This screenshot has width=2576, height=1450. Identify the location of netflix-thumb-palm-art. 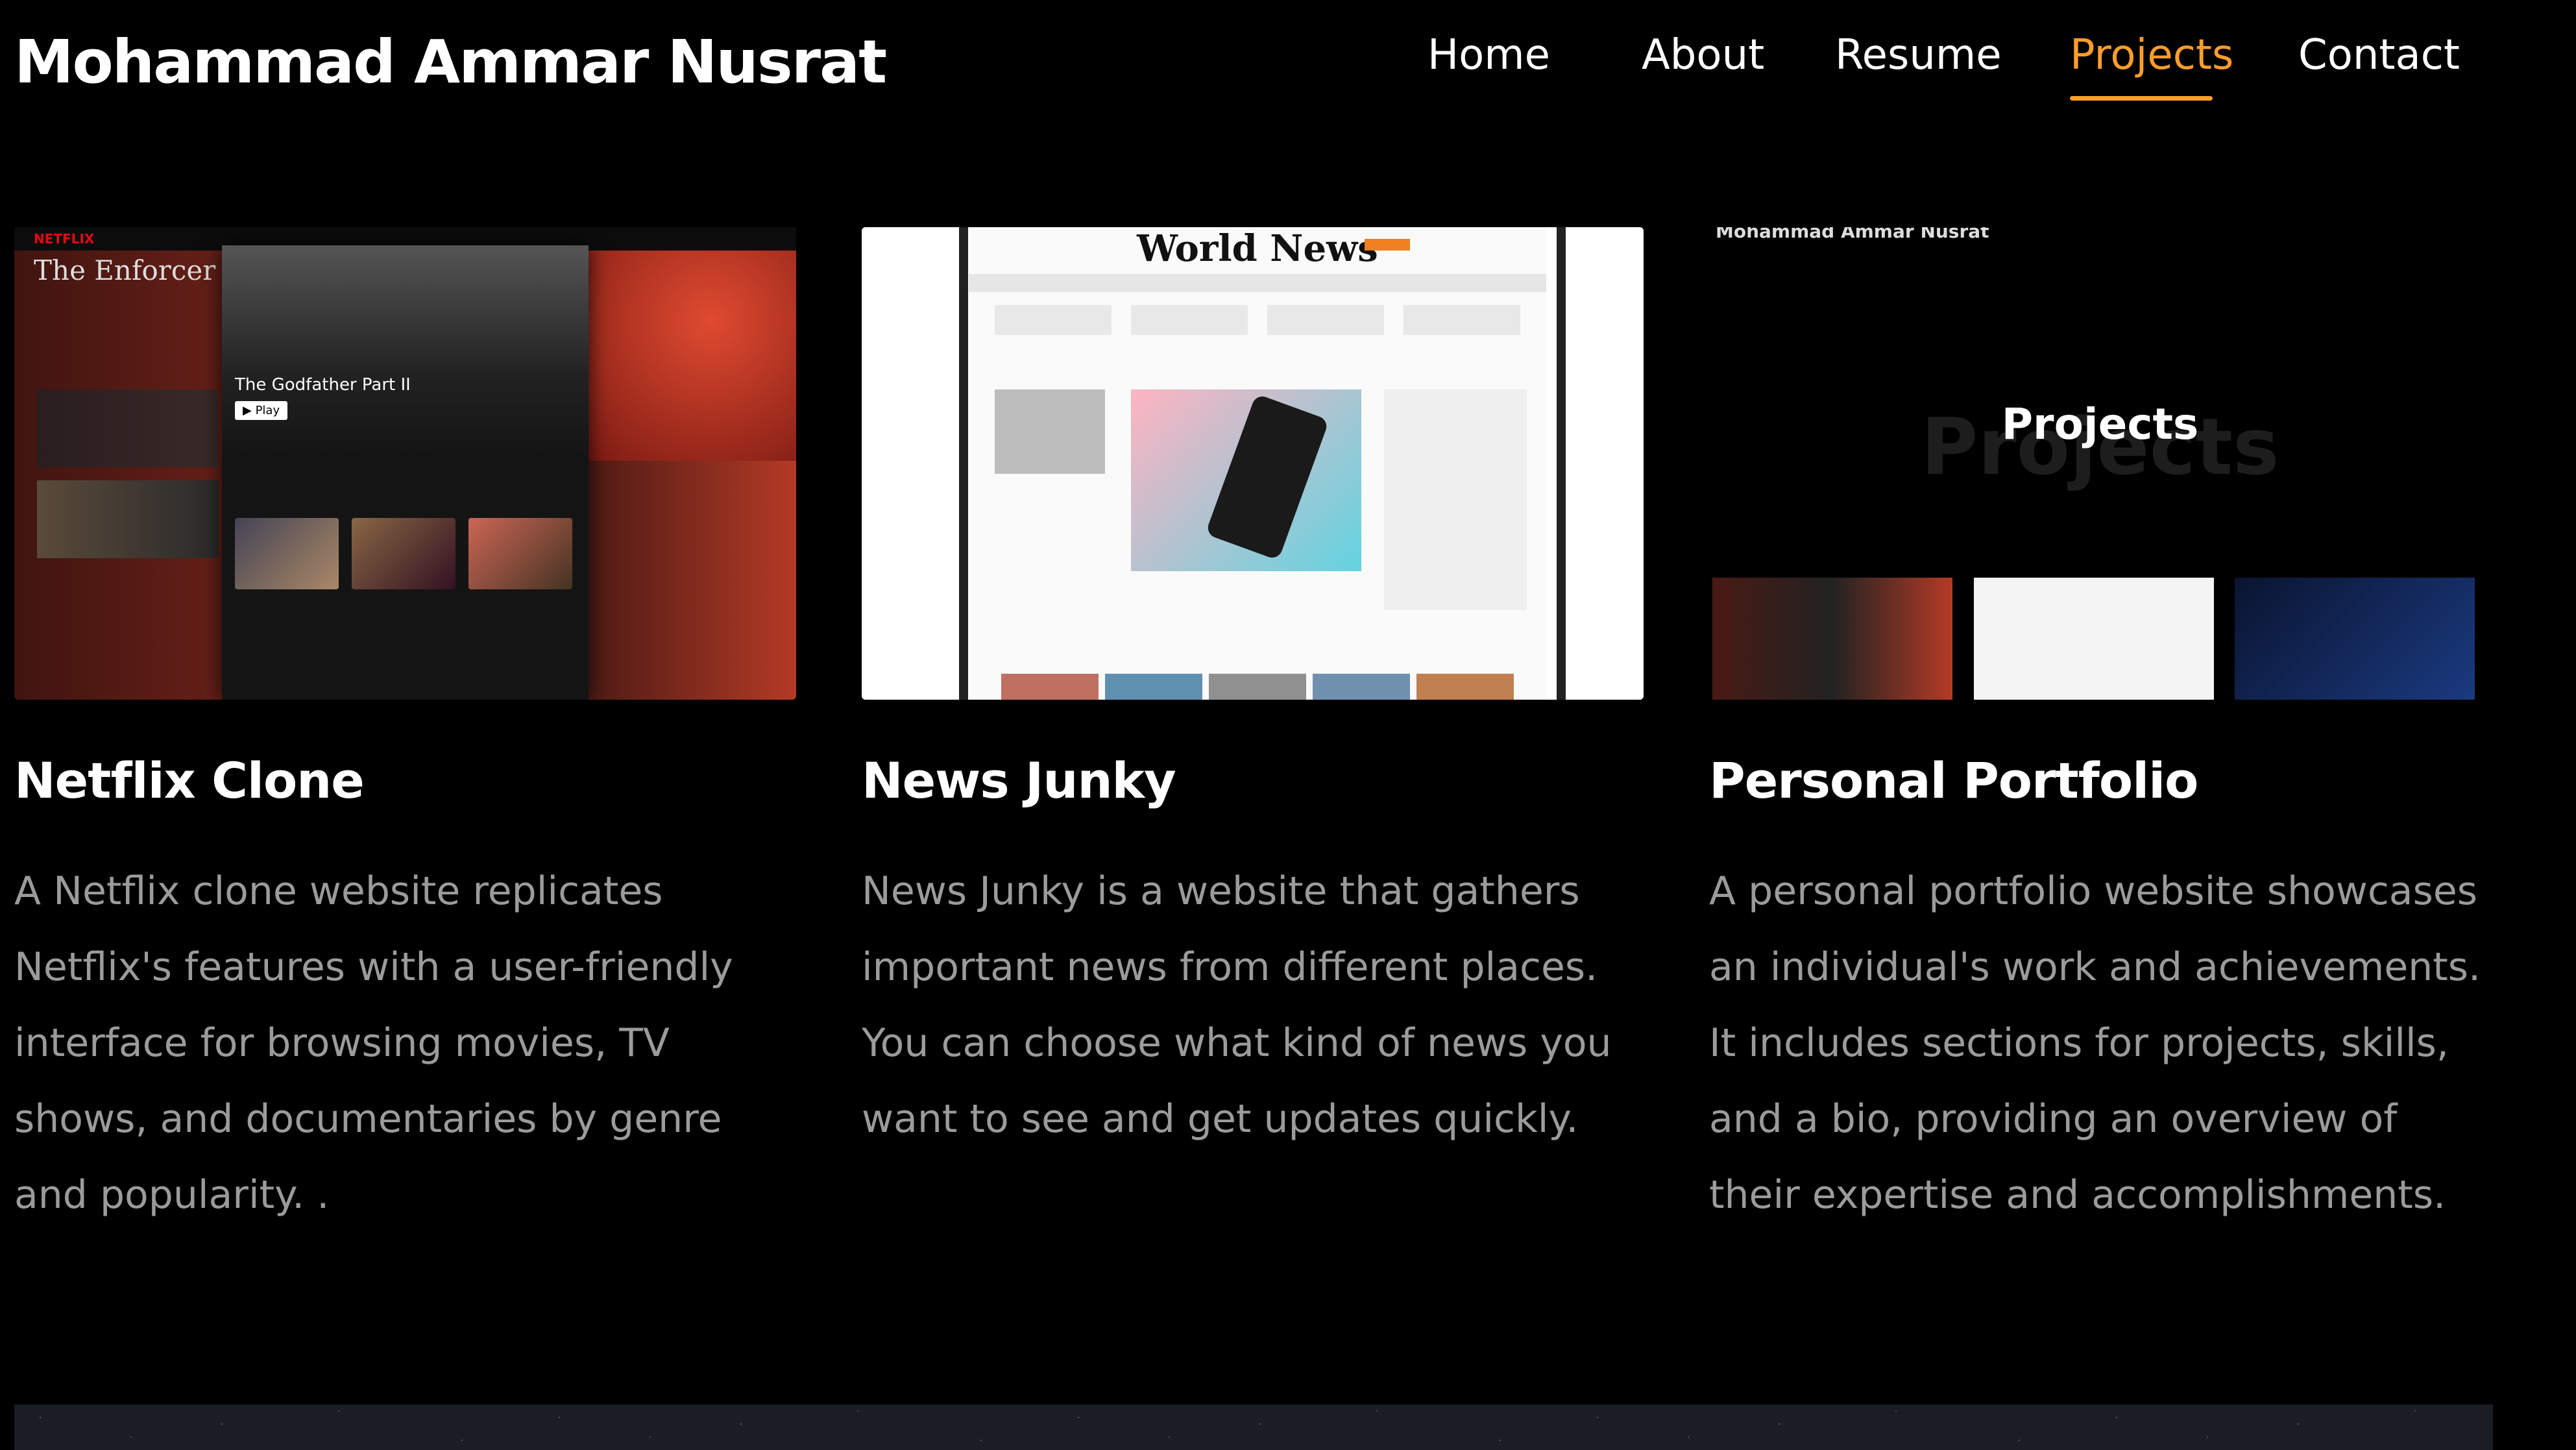
(689, 344).